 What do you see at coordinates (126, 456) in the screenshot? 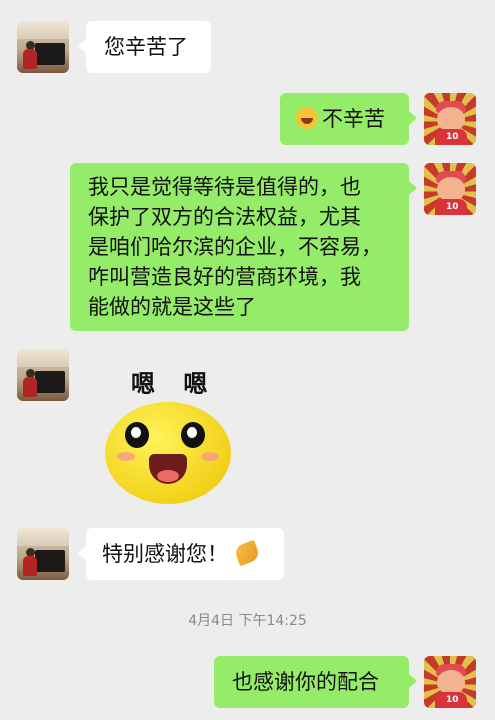
I see `left-cheek` at bounding box center [126, 456].